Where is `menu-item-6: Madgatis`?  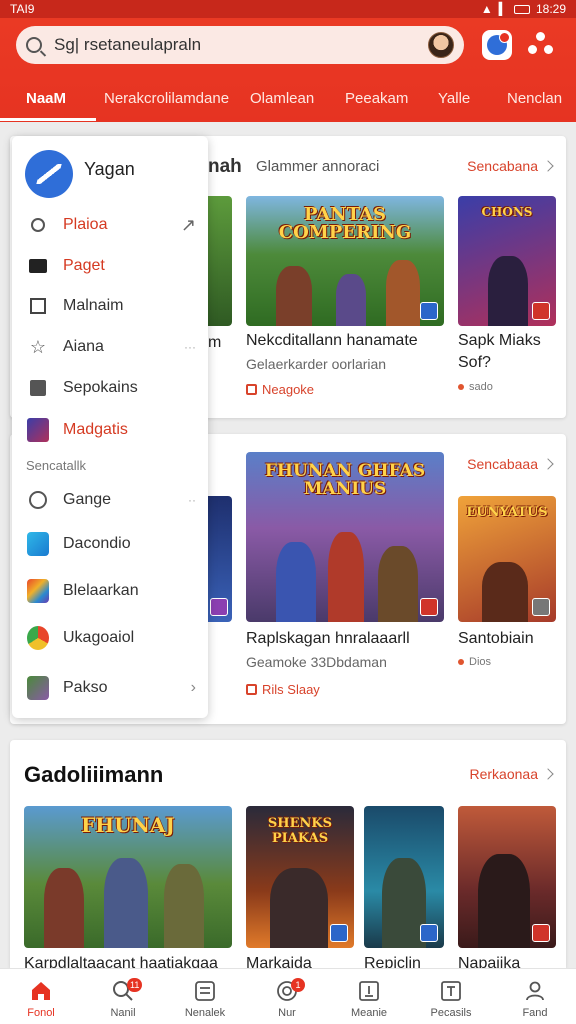 menu-item-6: Madgatis is located at coordinates (110, 430).